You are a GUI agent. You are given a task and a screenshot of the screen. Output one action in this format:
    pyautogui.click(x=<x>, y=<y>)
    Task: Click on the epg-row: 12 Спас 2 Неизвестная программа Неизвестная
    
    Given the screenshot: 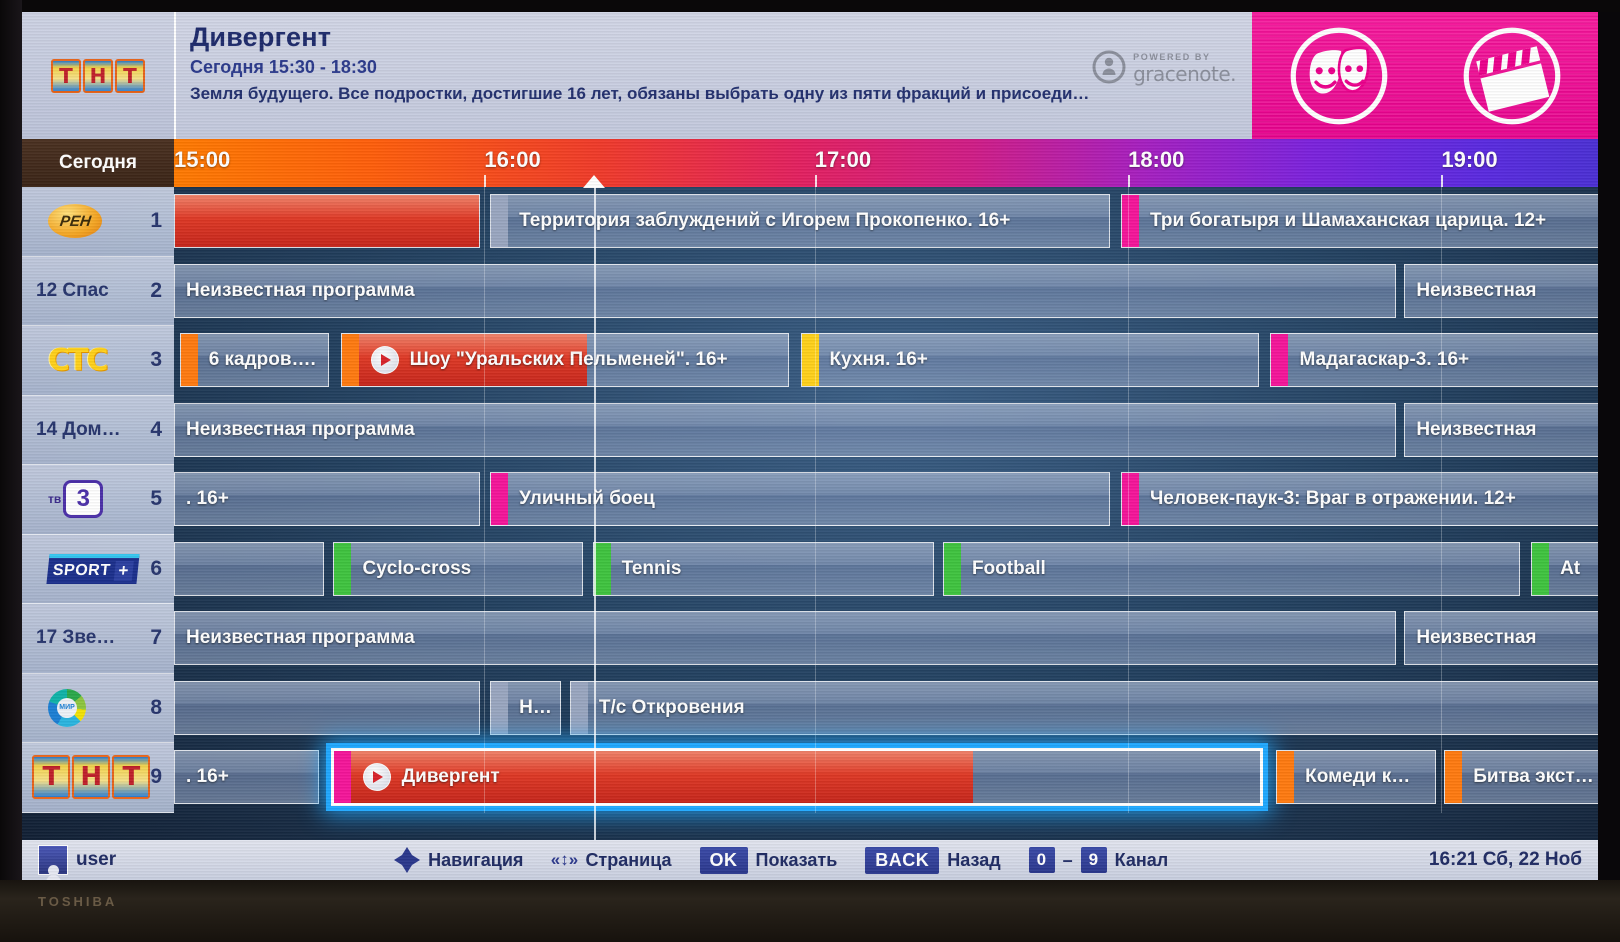 What is the action you would take?
    pyautogui.click(x=810, y=291)
    